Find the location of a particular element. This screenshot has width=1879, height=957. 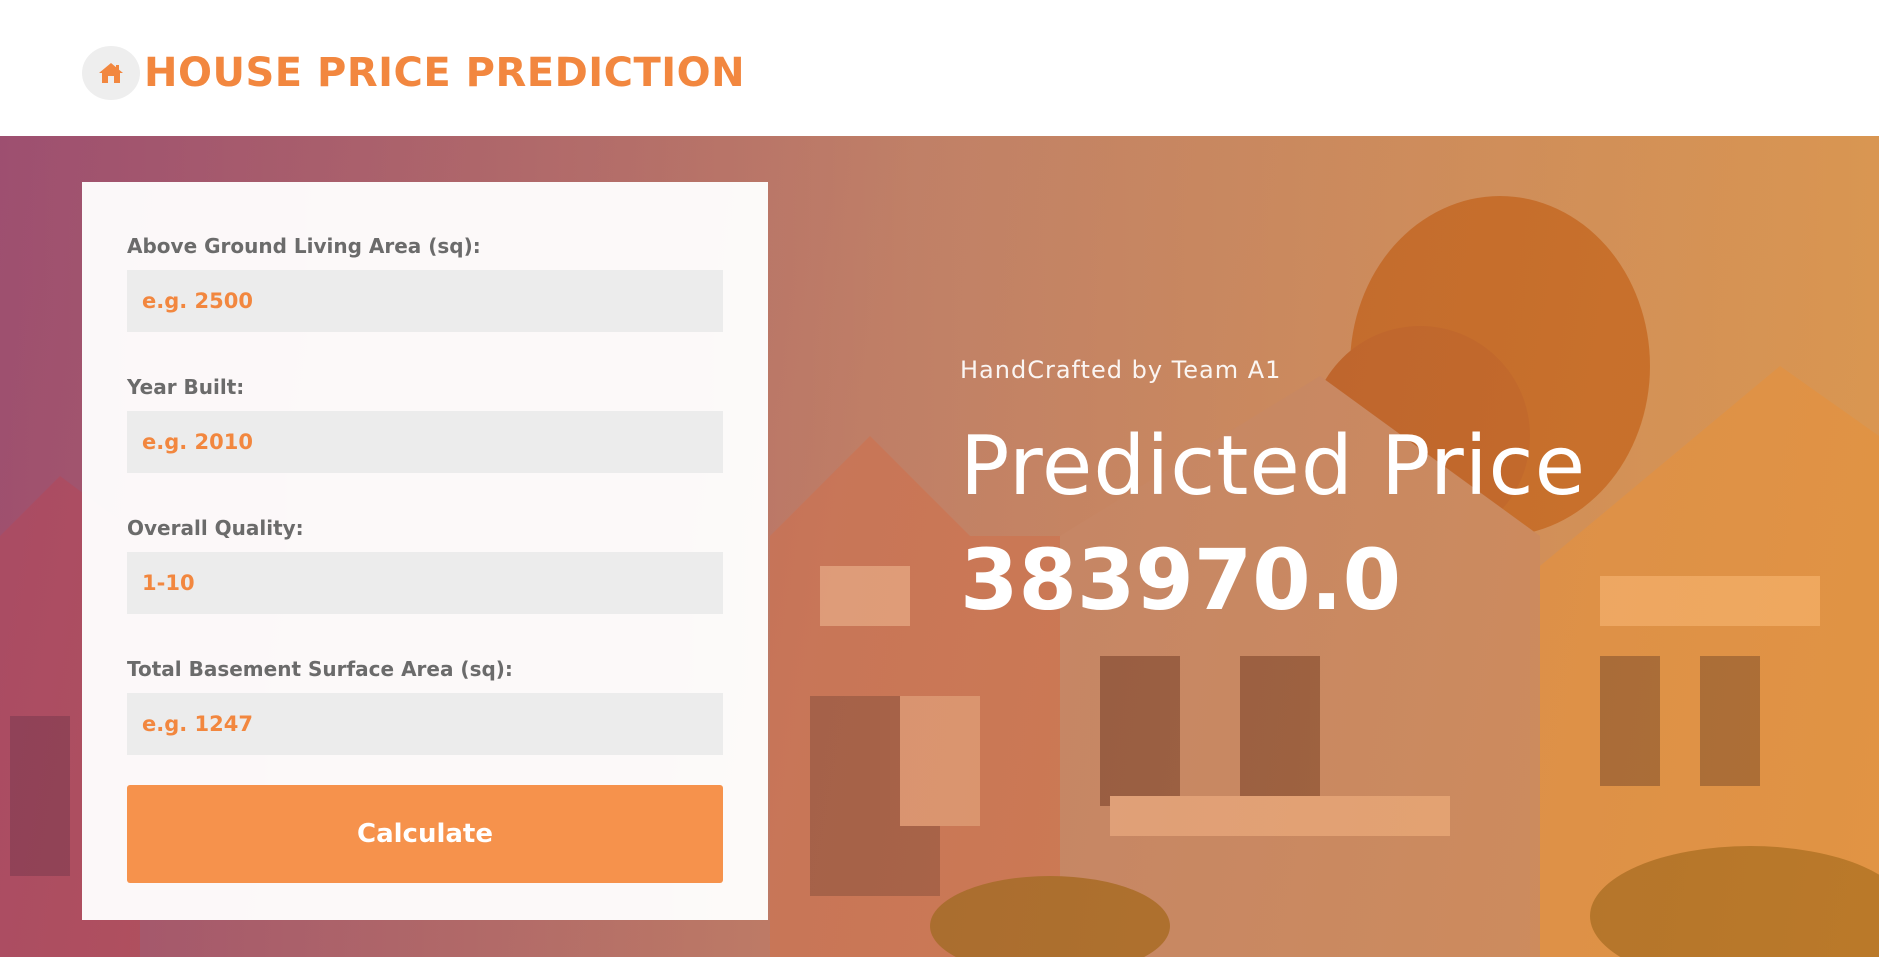

overall-quality-label: Overall Quality: is located at coordinates (215, 528).